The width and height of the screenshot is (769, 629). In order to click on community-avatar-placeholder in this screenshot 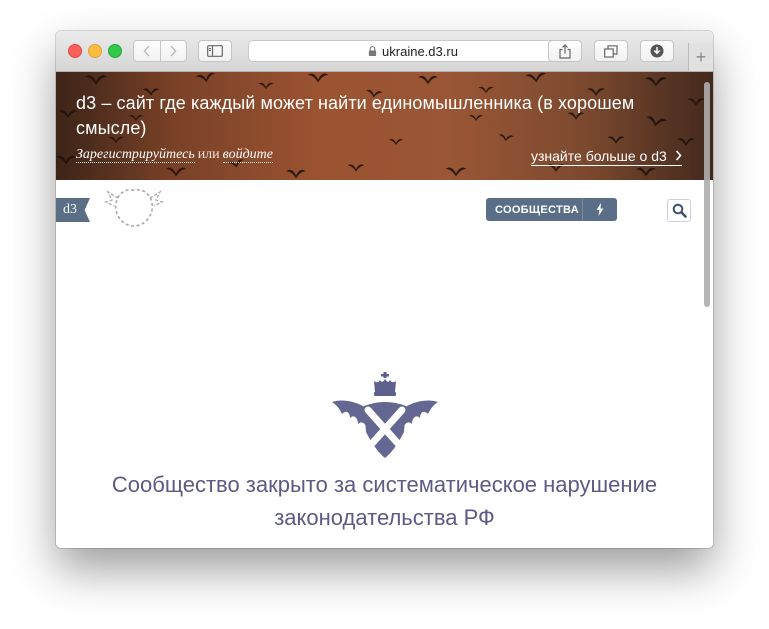, I will do `click(134, 208)`.